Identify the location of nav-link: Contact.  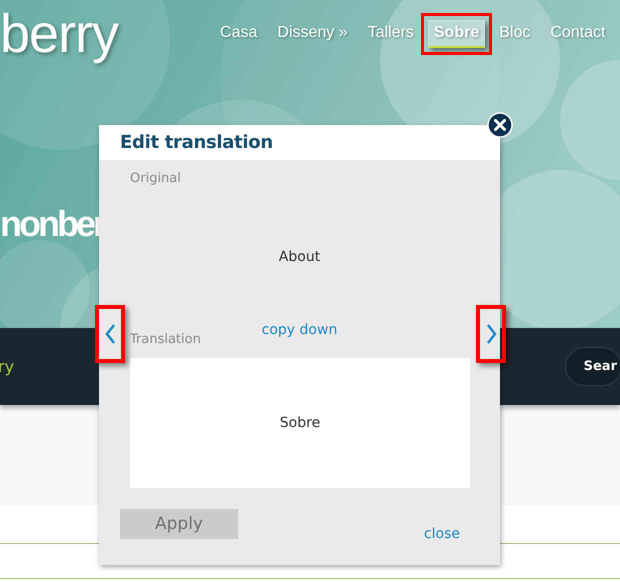
(578, 34).